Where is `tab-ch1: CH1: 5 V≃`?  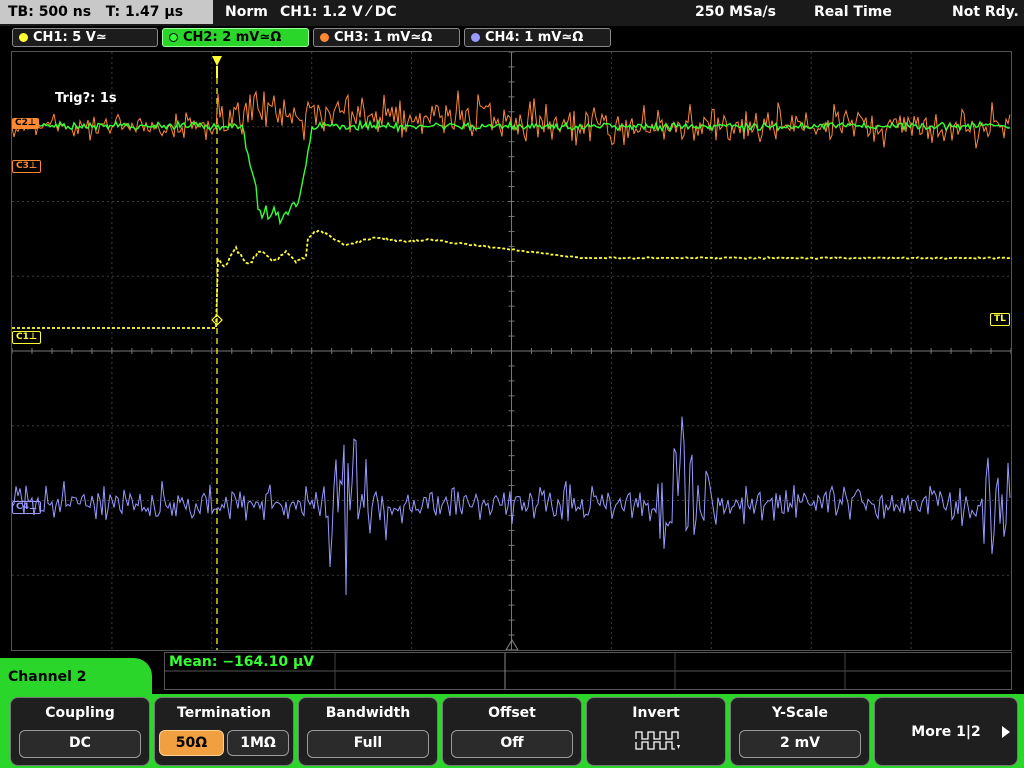
tab-ch1: CH1: 5 V≃ is located at coordinates (85, 37).